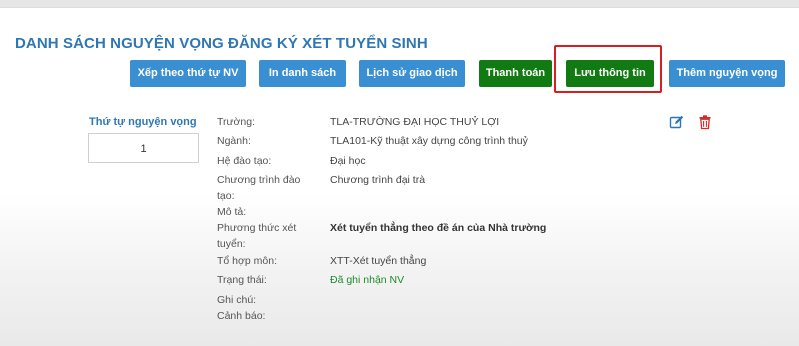 The width and height of the screenshot is (799, 346). Describe the element at coordinates (367, 280) in the screenshot. I see `status-value: Đã ghi nhận NV` at that location.